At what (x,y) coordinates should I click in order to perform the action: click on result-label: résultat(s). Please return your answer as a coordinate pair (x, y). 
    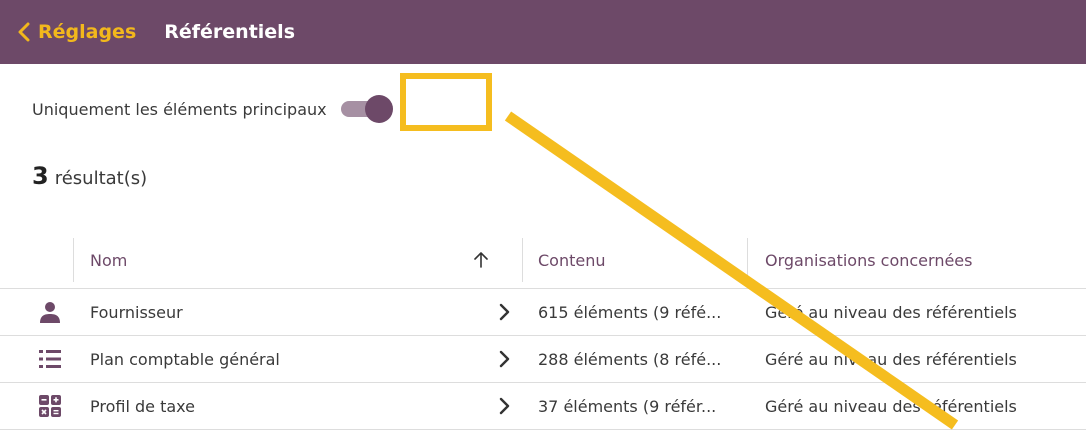
    Looking at the image, I should click on (101, 178).